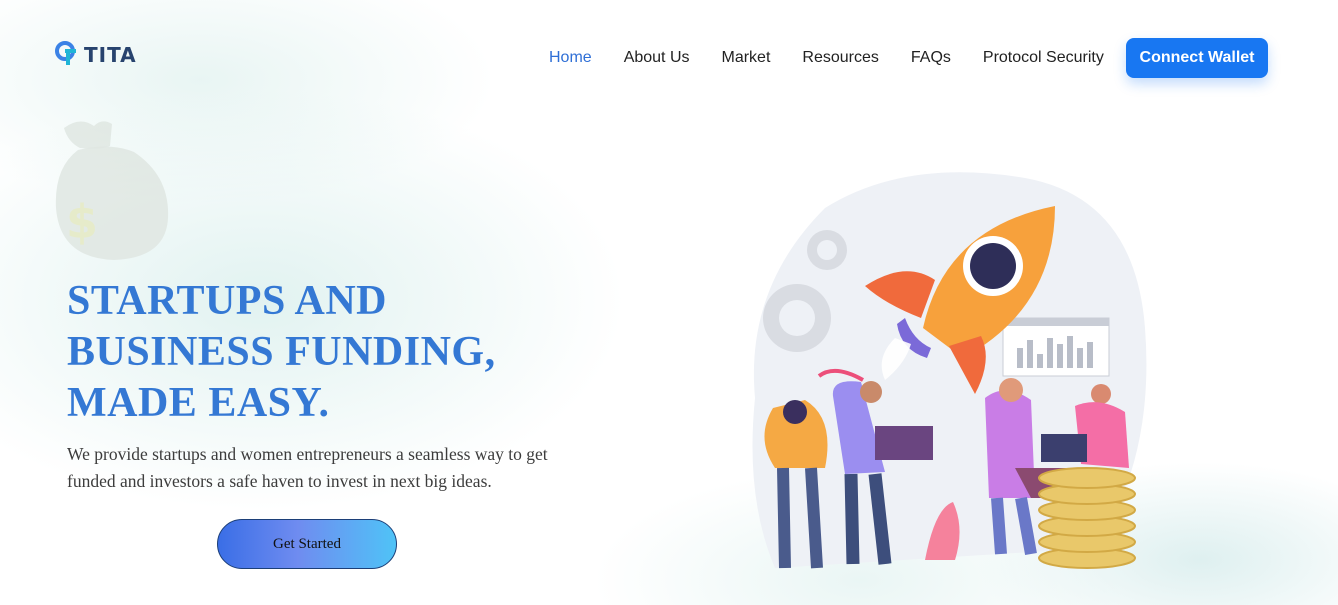 Image resolution: width=1338 pixels, height=605 pixels. Describe the element at coordinates (307, 544) in the screenshot. I see `get-started-button: Get Started` at that location.